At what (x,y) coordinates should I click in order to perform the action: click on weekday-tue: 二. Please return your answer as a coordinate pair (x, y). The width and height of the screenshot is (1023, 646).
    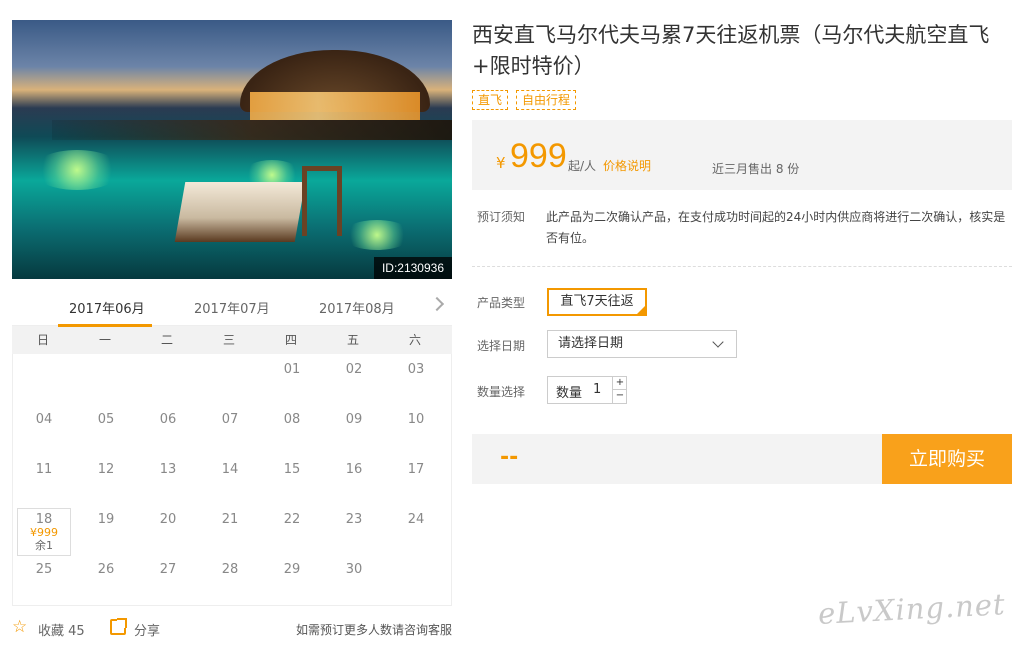
    Looking at the image, I should click on (166, 340).